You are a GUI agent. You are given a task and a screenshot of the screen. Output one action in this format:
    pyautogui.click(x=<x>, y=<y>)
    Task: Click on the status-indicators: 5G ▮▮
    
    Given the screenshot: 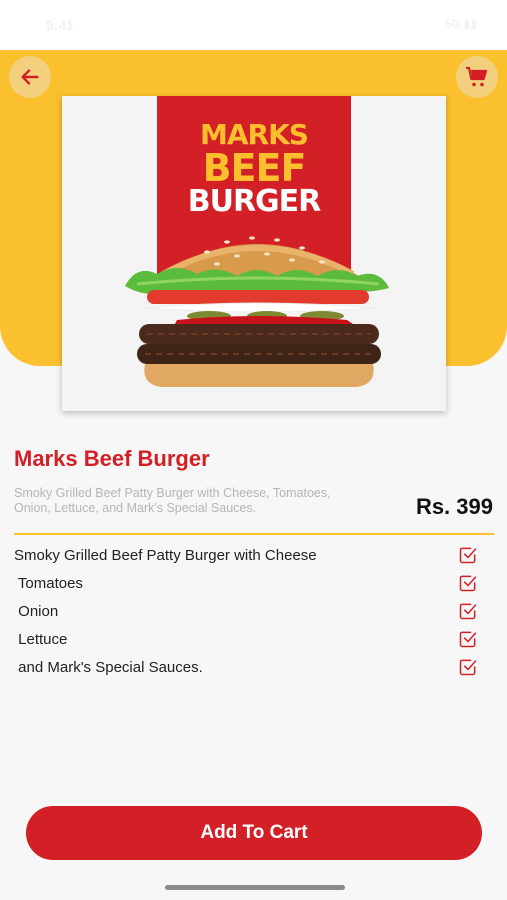 What is the action you would take?
    pyautogui.click(x=460, y=24)
    